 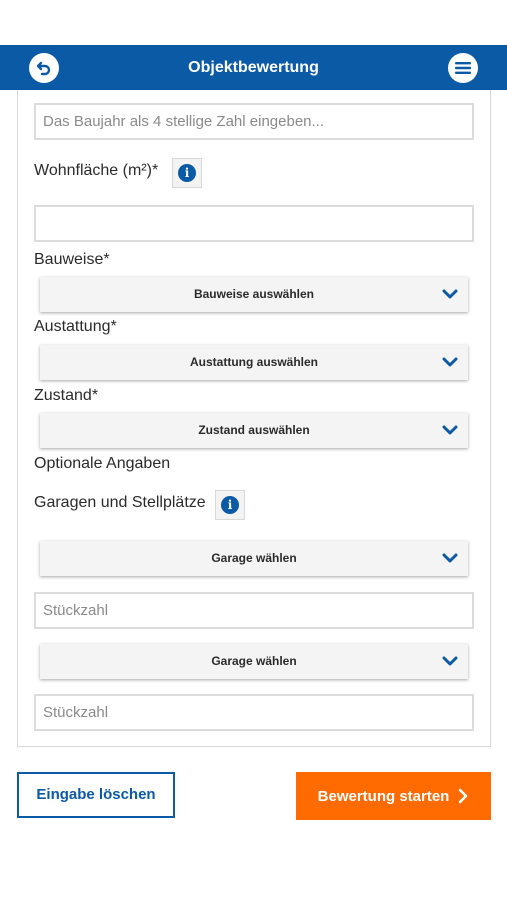 I want to click on start-valuation-button: Bewertung starten, so click(x=393, y=796).